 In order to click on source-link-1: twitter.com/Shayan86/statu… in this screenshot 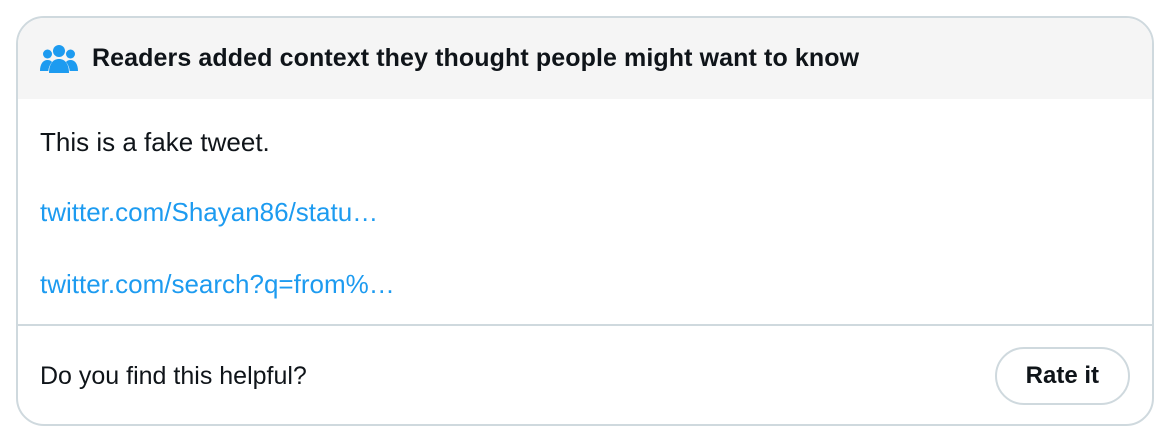, I will do `click(585, 212)`.